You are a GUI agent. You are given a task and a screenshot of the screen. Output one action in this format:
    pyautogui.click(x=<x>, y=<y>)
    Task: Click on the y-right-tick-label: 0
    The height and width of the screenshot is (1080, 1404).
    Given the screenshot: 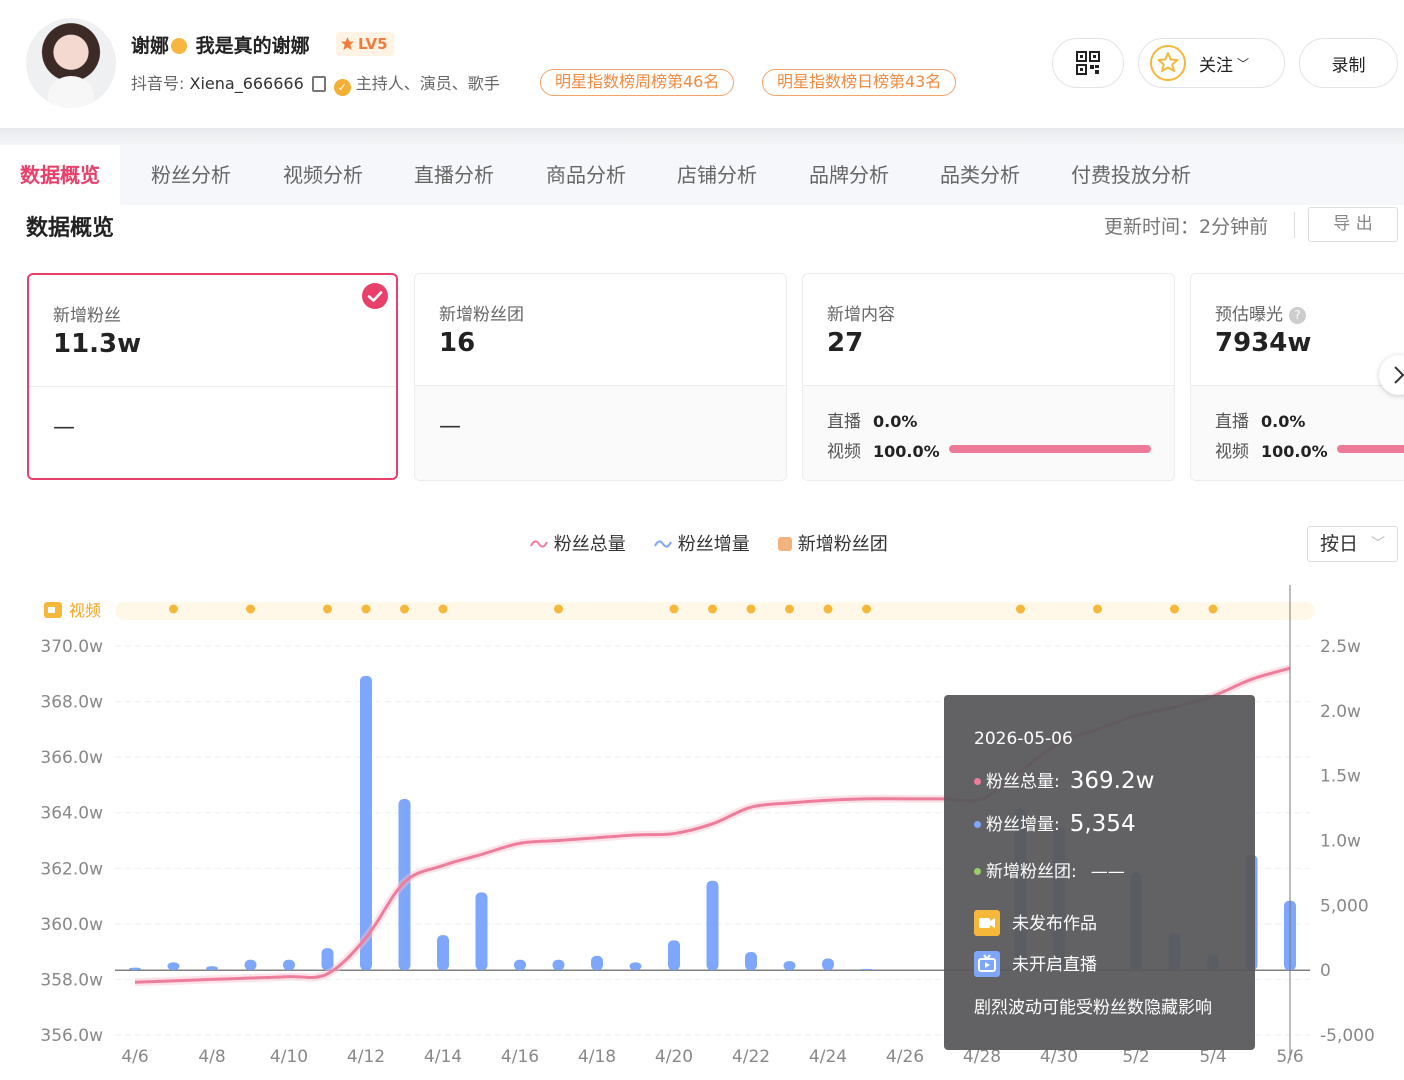 What is the action you would take?
    pyautogui.click(x=1325, y=971)
    